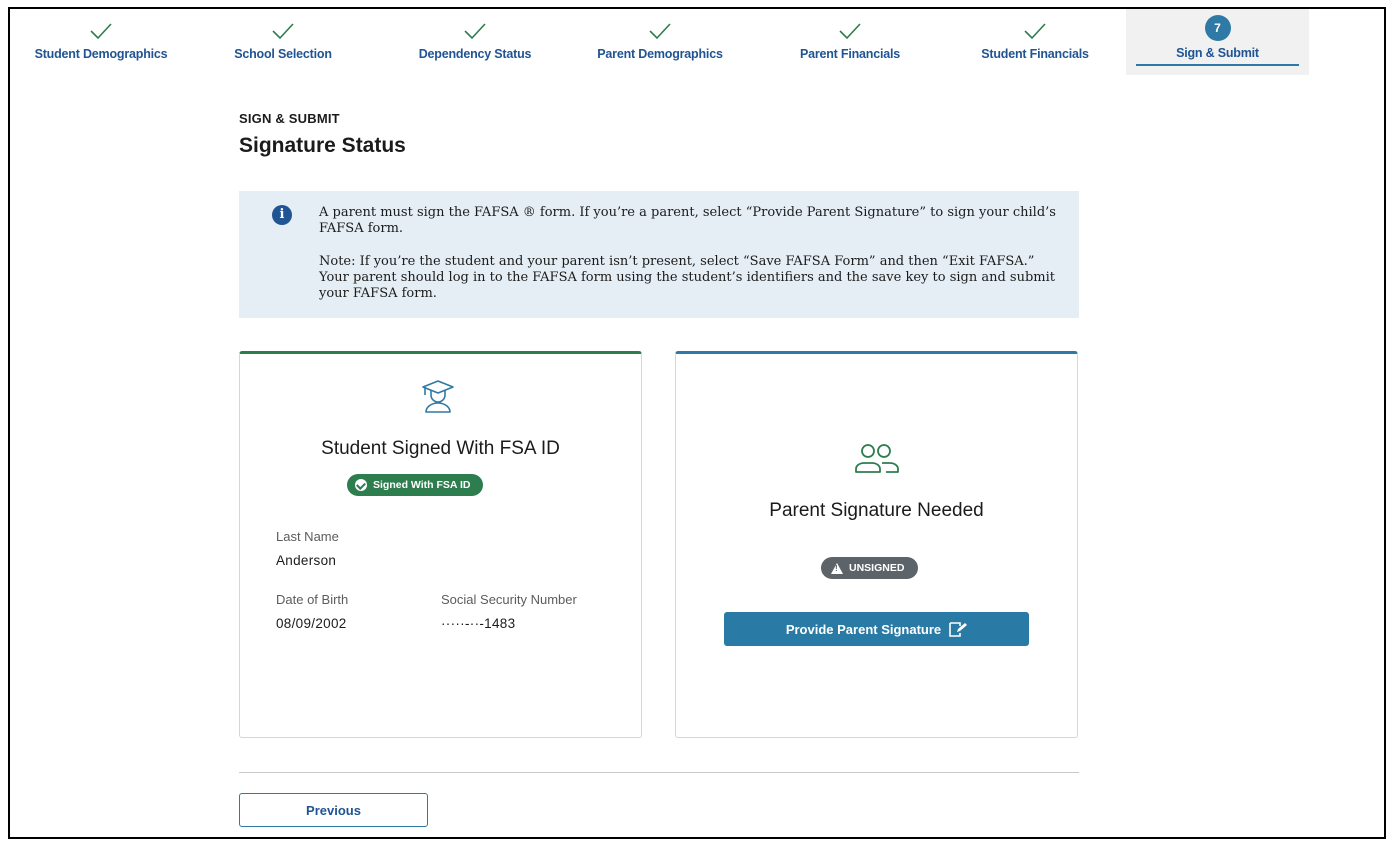 The image size is (1389, 843). Describe the element at coordinates (1035, 54) in the screenshot. I see `step-label: Student Financials` at that location.